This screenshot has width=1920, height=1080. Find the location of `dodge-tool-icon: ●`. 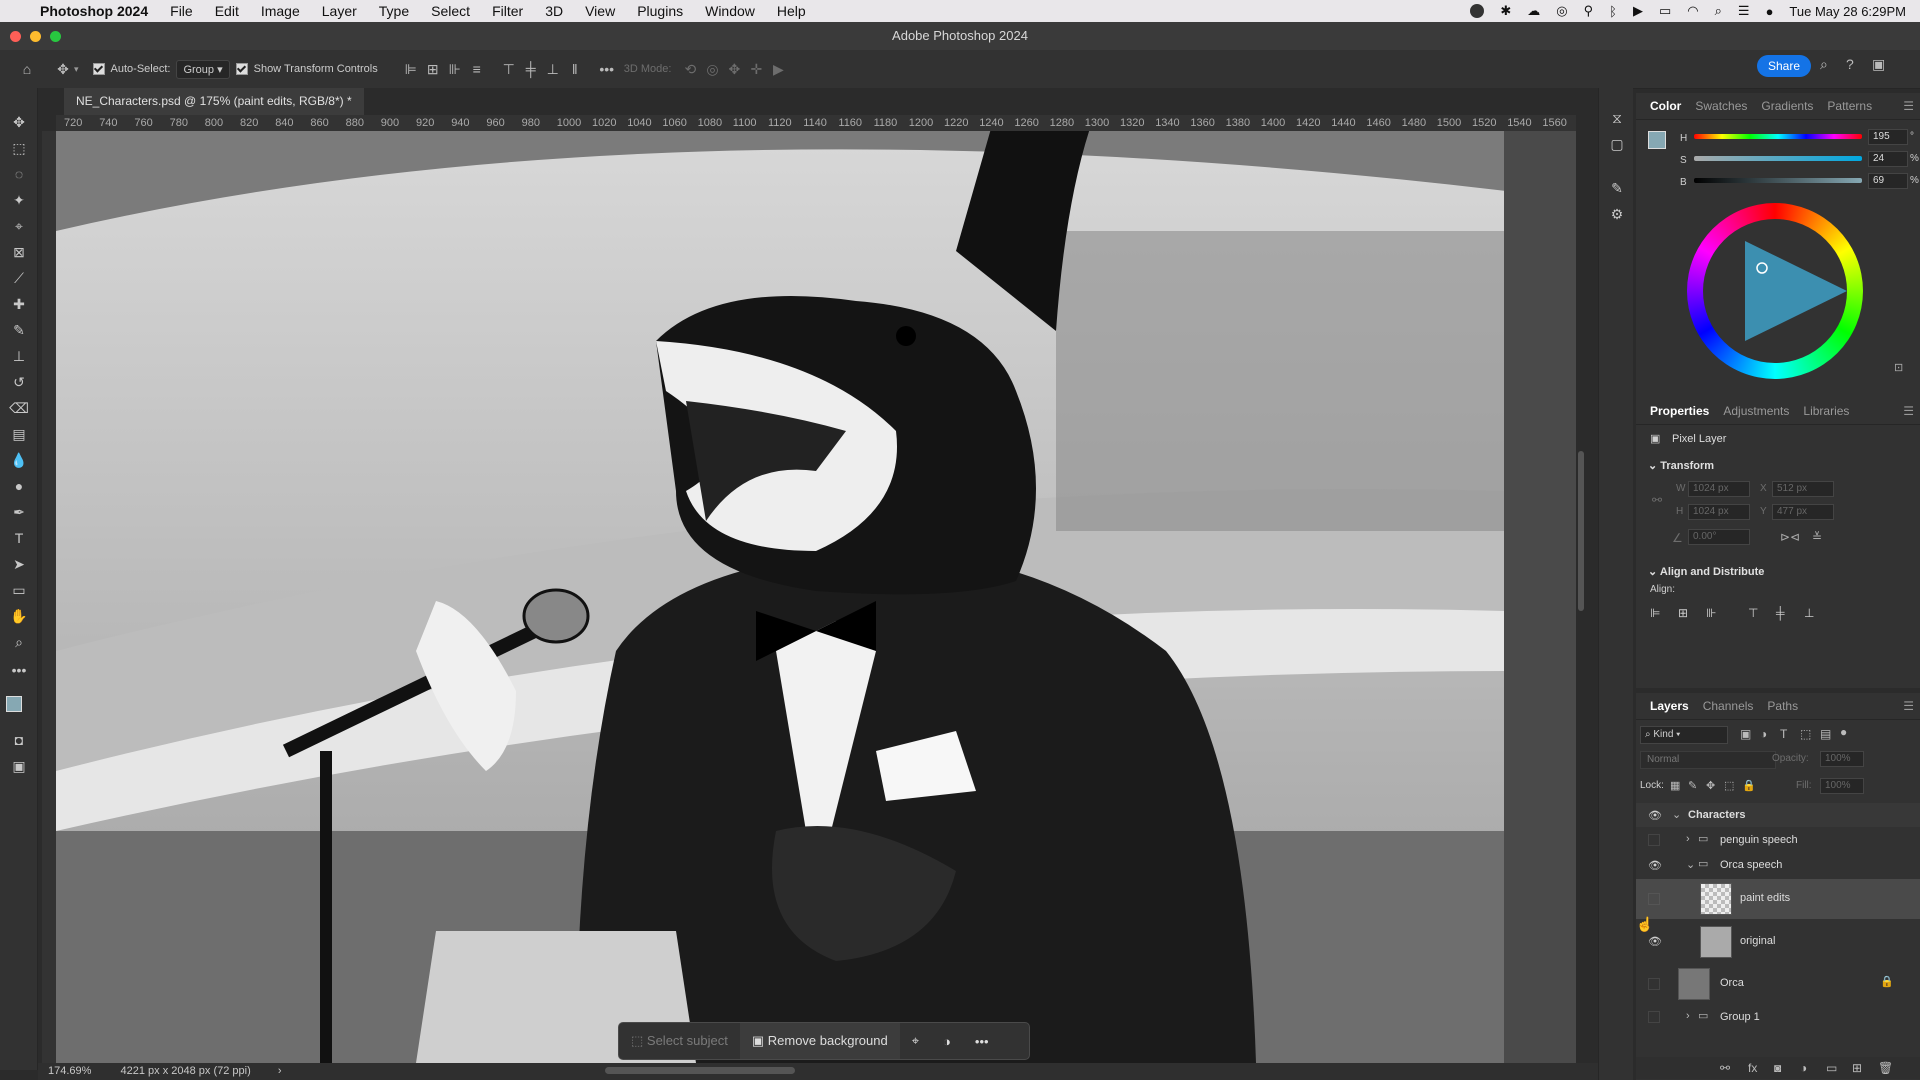

dodge-tool-icon: ● is located at coordinates (19, 486).